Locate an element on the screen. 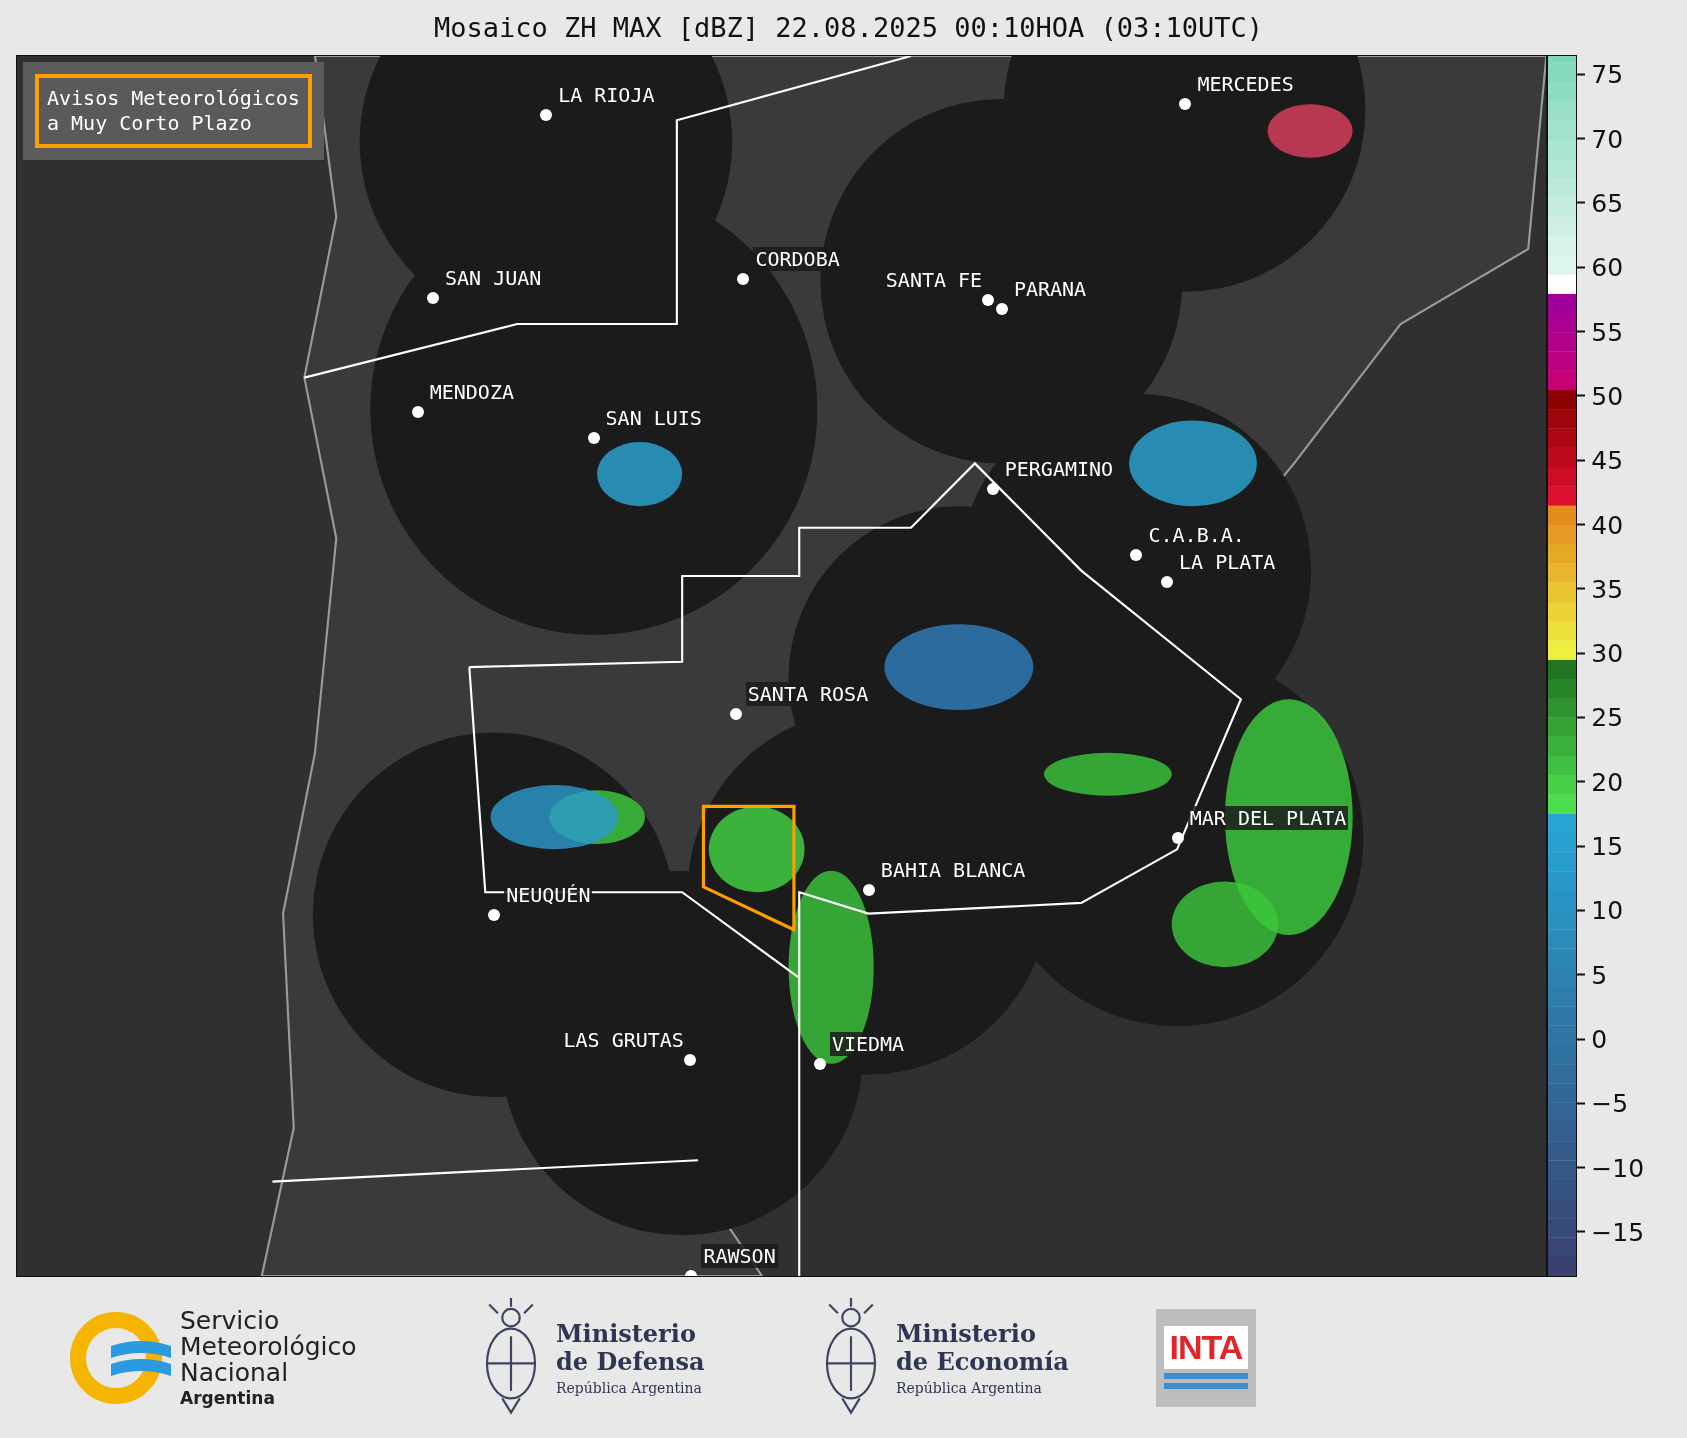 This screenshot has height=1438, width=1687. logo-text: de Economía is located at coordinates (982, 1361).